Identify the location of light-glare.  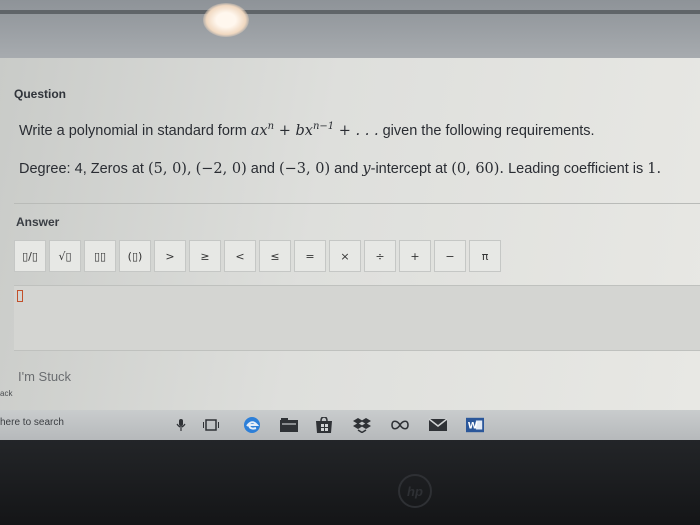
(226, 20).